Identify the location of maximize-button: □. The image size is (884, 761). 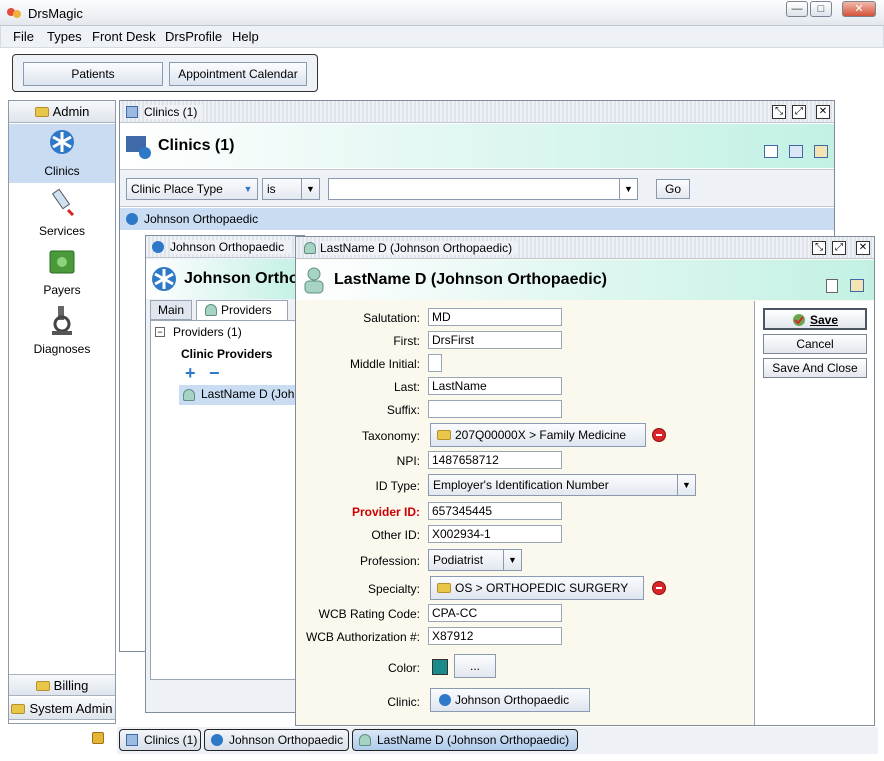
(821, 9).